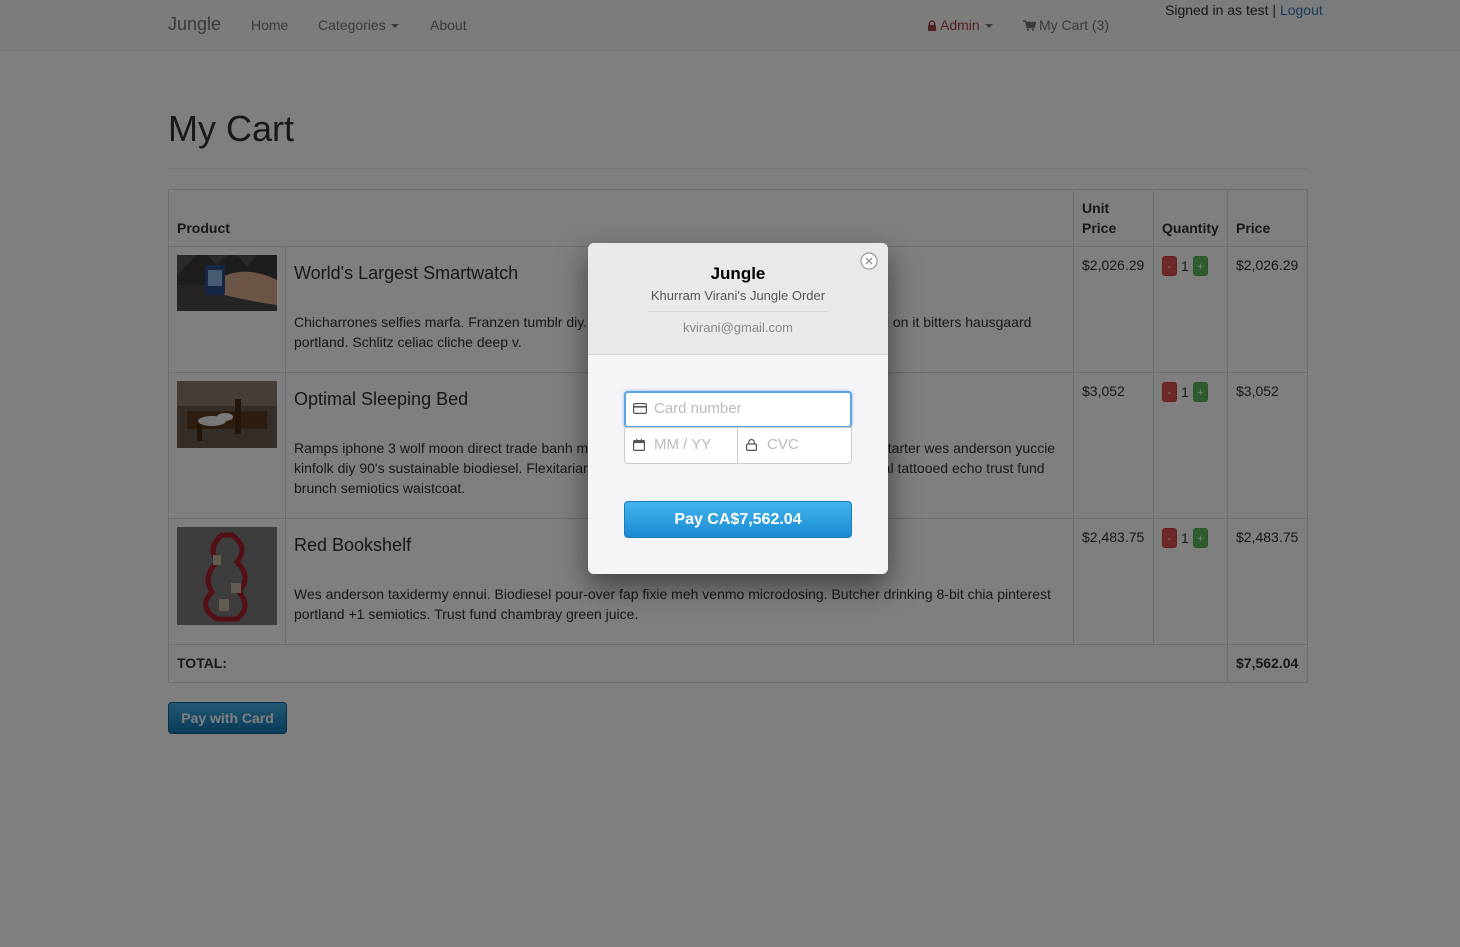 The image size is (1460, 947). I want to click on expiry-placeholder: MM / YY, so click(683, 444).